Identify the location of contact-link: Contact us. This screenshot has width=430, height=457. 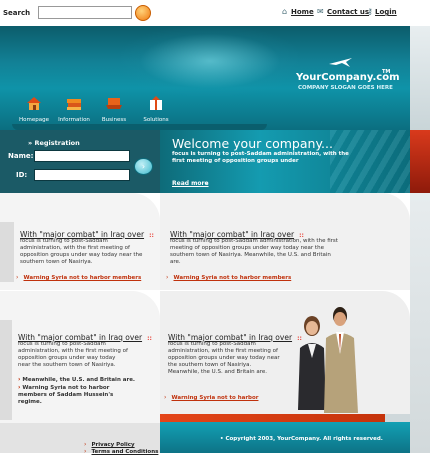
(348, 12).